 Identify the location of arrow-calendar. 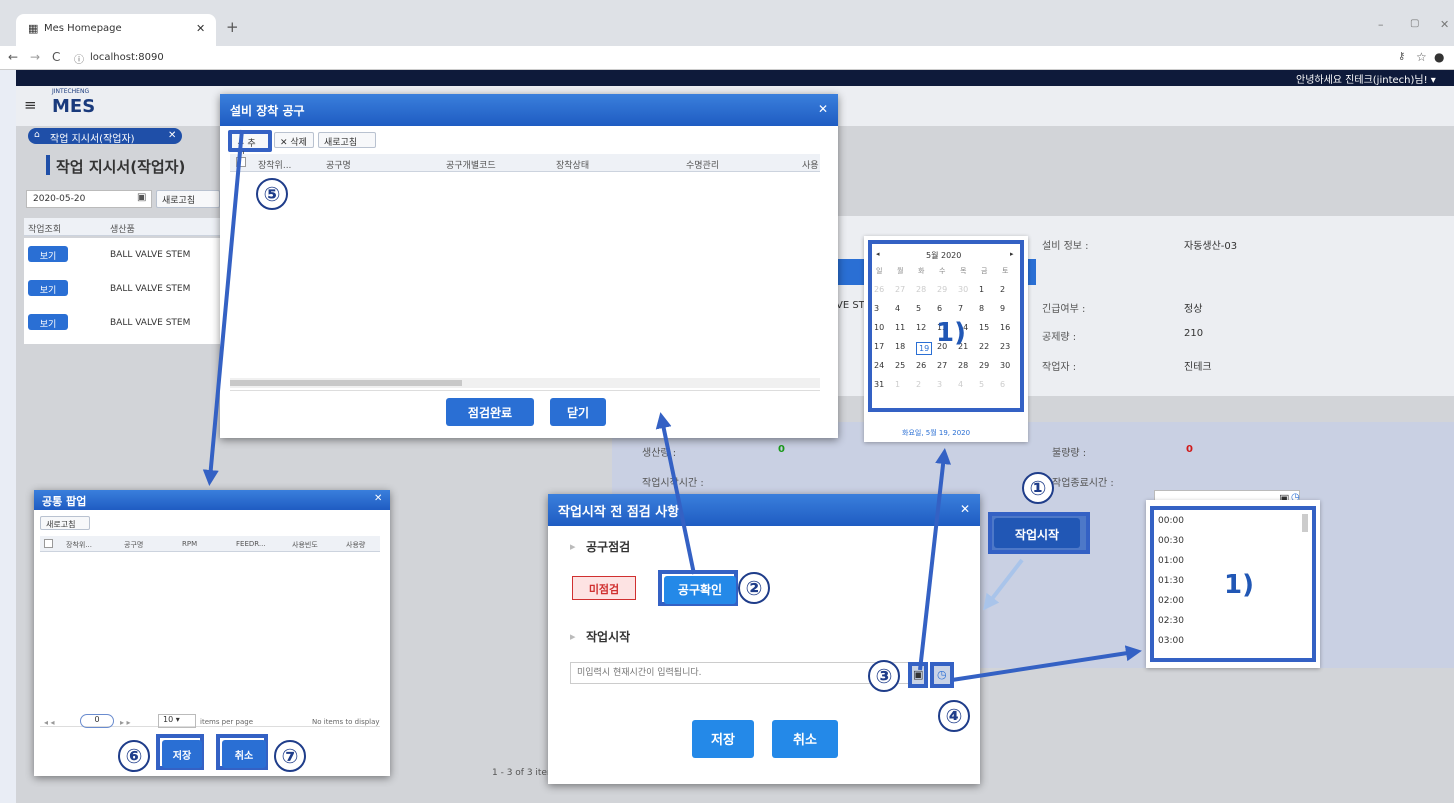
(935, 559).